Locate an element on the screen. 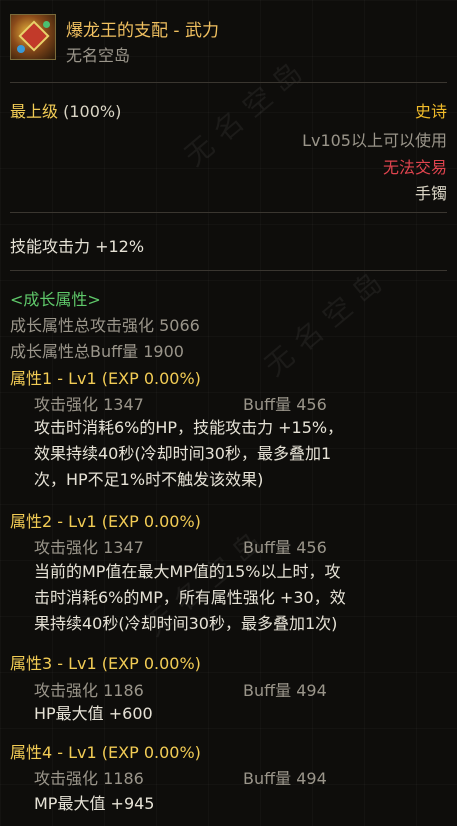 This screenshot has height=826, width=457. trade-status: 无法交易 is located at coordinates (414, 167).